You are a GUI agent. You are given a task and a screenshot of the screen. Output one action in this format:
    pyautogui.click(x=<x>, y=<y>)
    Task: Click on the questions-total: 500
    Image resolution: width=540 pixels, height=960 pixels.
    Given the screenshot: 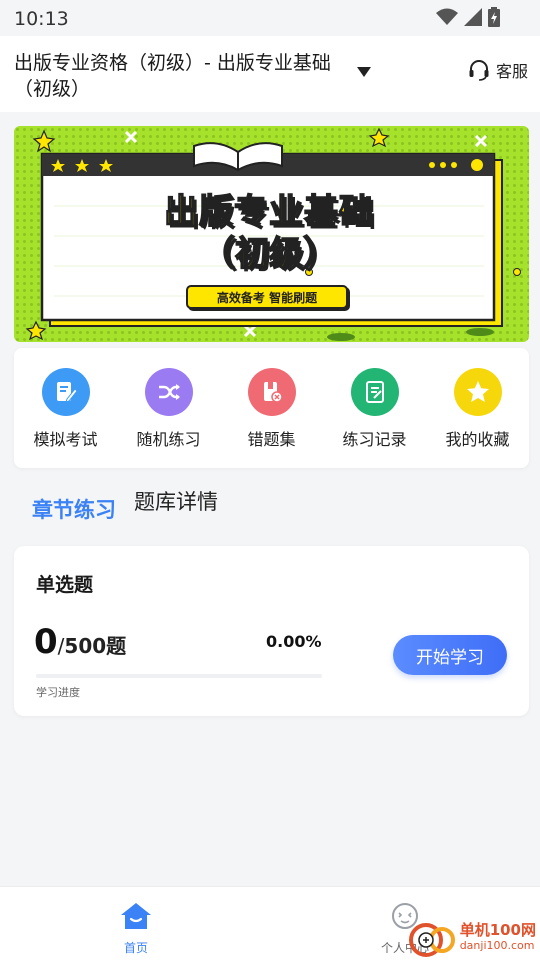 What is the action you would take?
    pyautogui.click(x=85, y=646)
    